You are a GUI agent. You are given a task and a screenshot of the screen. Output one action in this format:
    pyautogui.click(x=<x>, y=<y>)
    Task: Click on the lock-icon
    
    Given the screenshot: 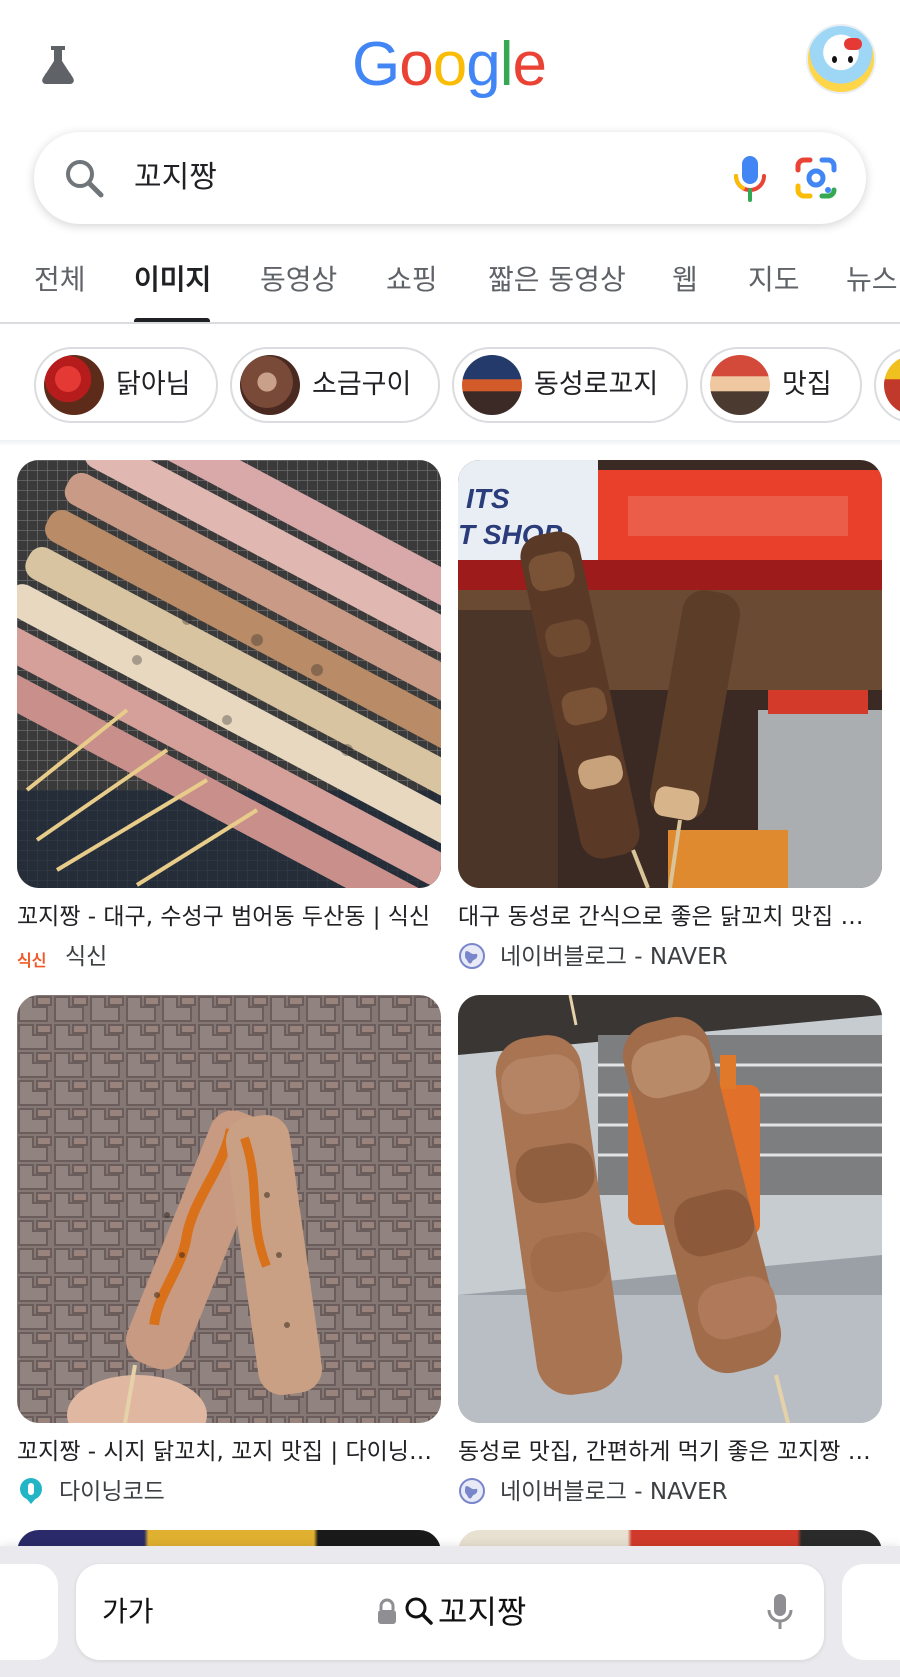 What is the action you would take?
    pyautogui.click(x=387, y=1612)
    